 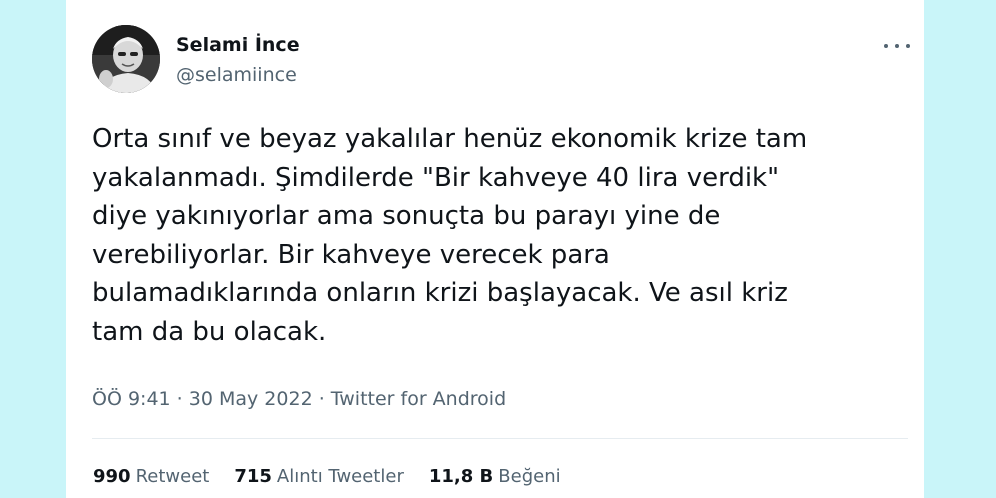 What do you see at coordinates (461, 476) in the screenshot?
I see `like-count-value: 11,8 B` at bounding box center [461, 476].